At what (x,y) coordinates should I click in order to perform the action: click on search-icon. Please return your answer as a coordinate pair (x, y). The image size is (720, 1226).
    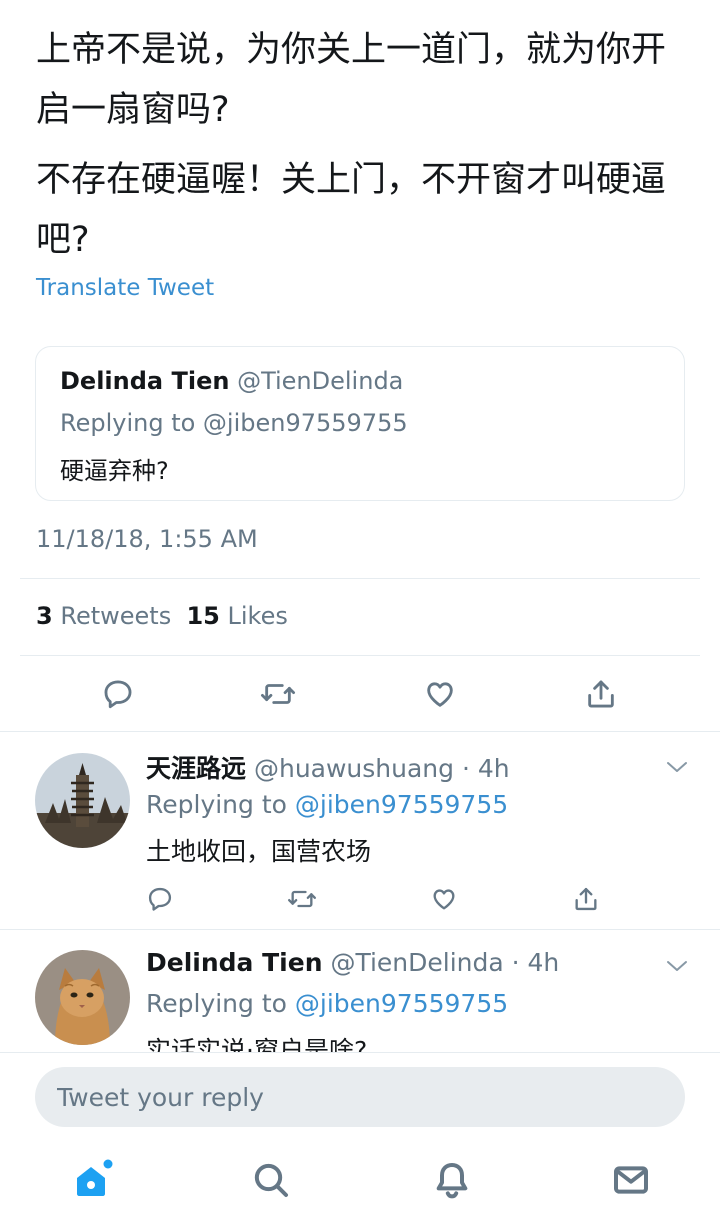
    Looking at the image, I should click on (271, 1180).